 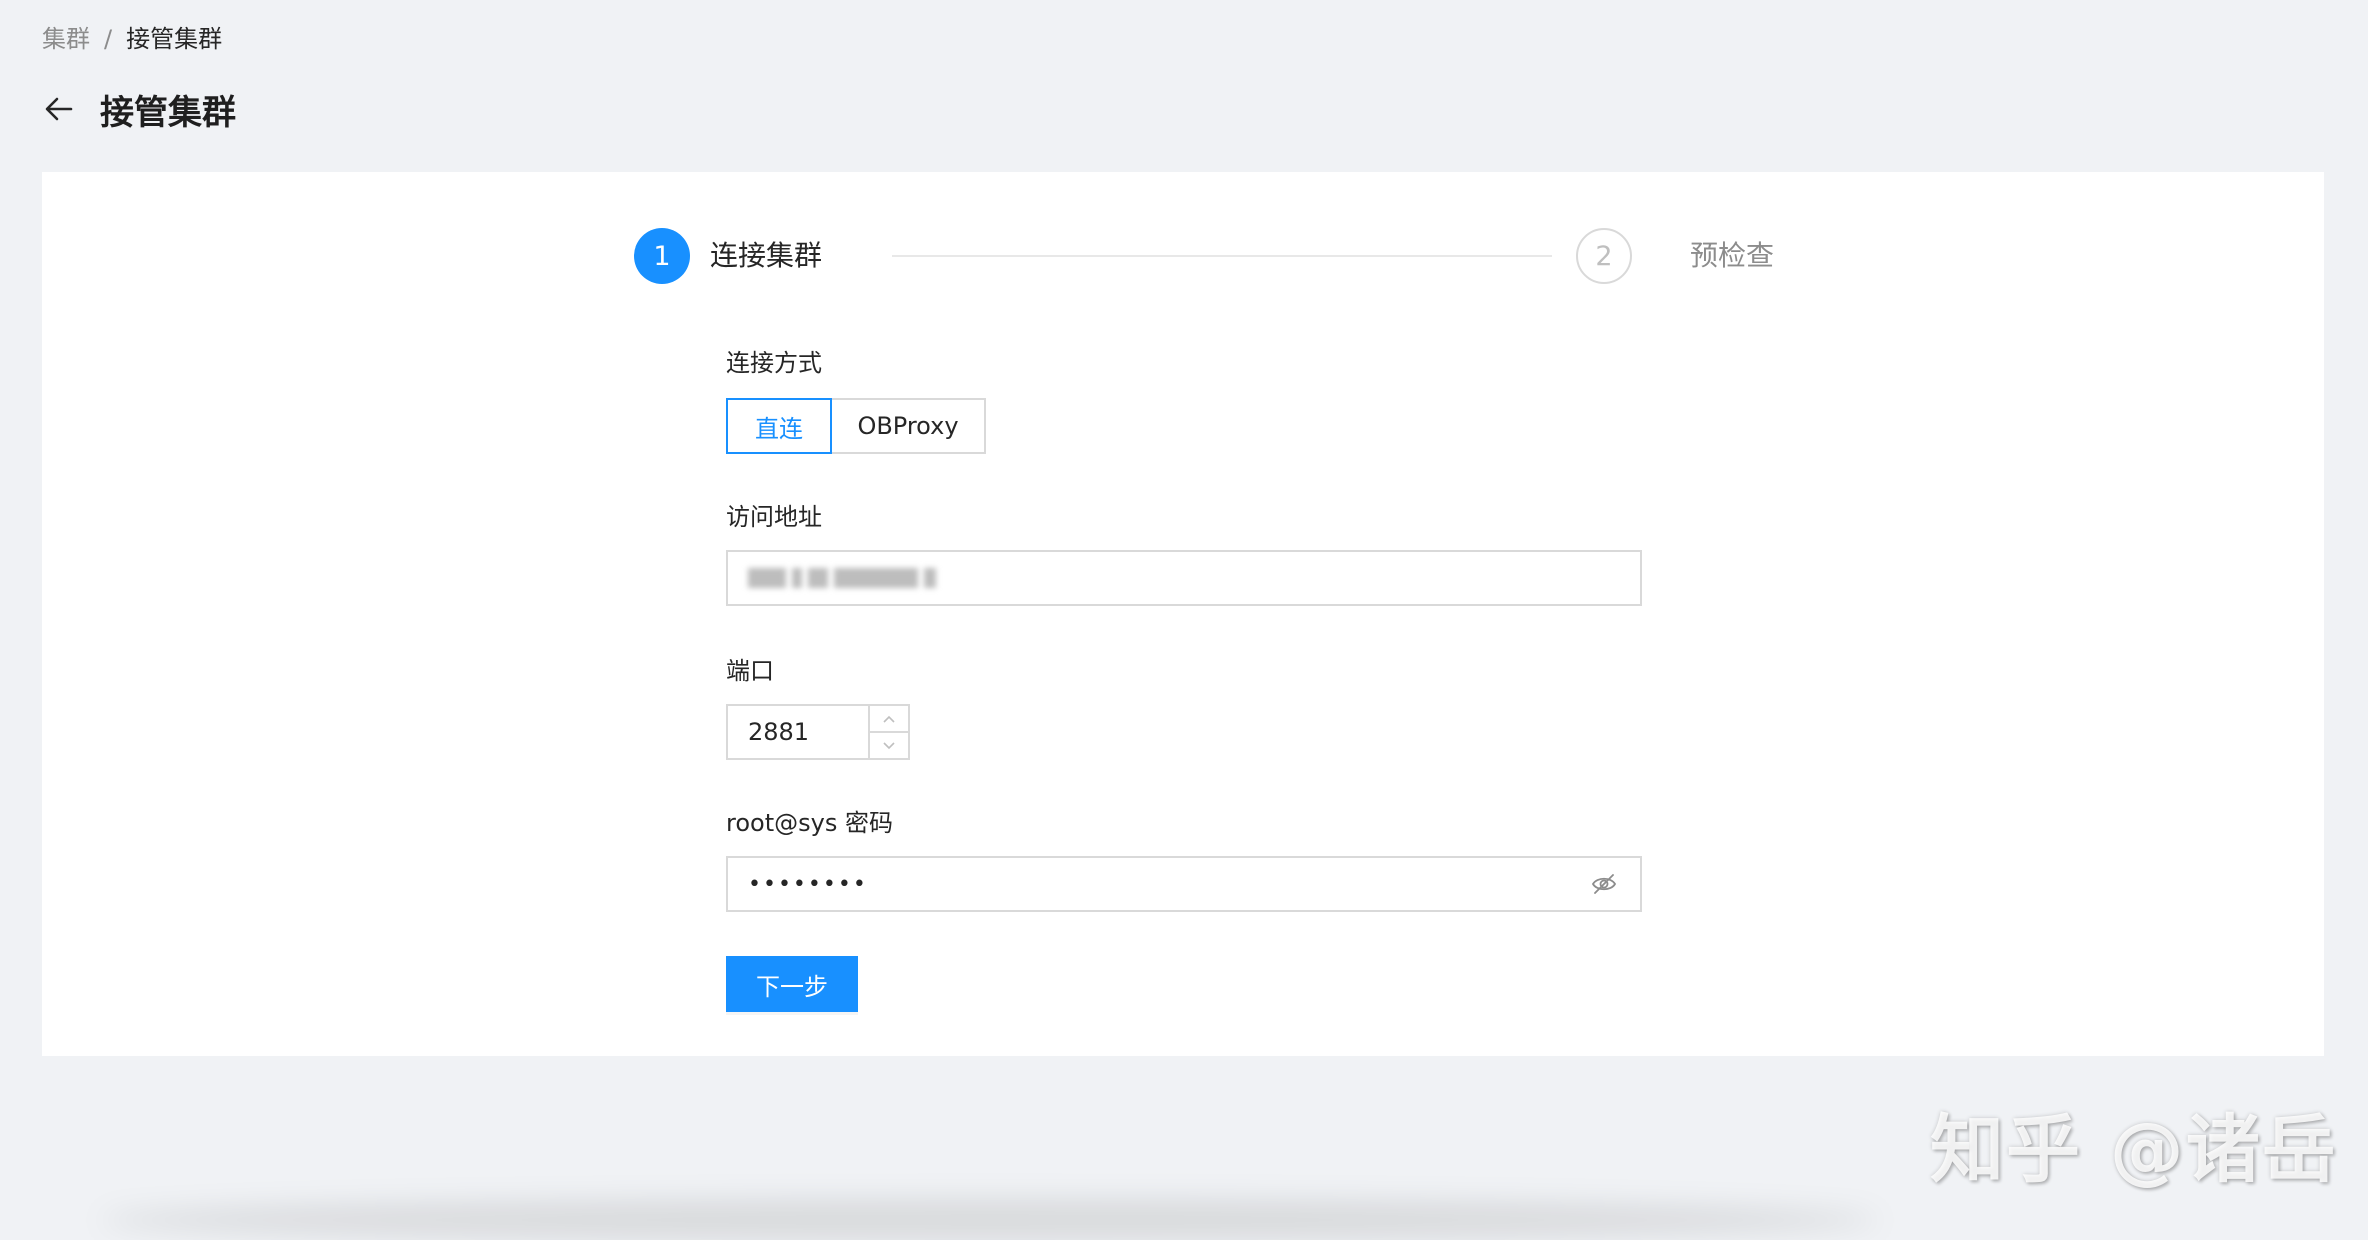 I want to click on chevron-down-icon, so click(x=889, y=745).